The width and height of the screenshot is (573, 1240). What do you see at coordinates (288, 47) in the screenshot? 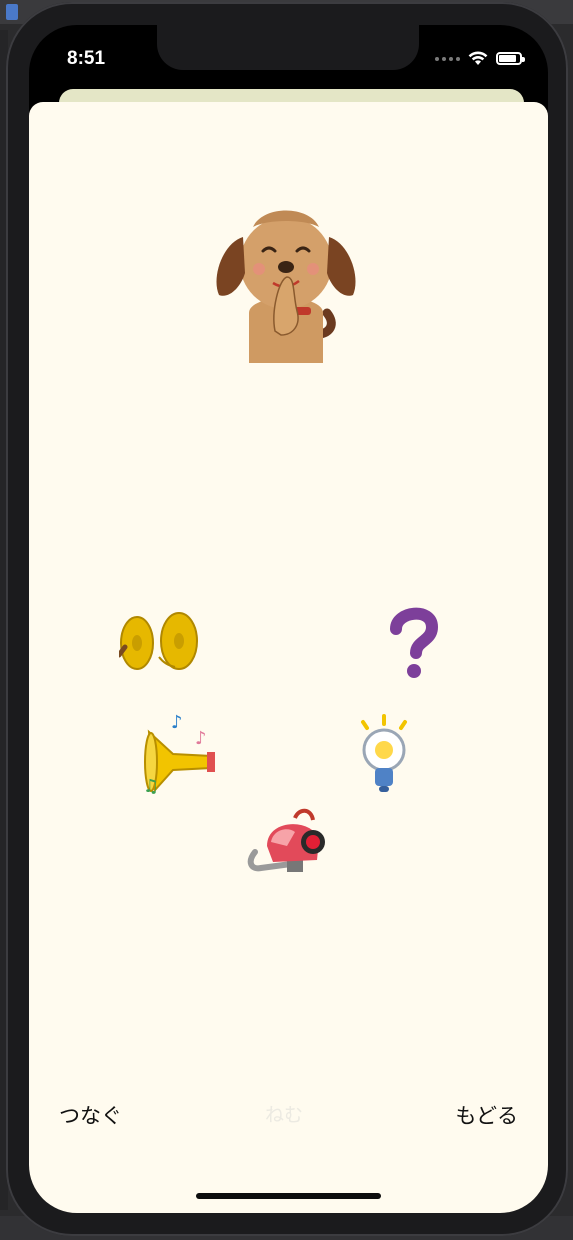
I see `notch` at bounding box center [288, 47].